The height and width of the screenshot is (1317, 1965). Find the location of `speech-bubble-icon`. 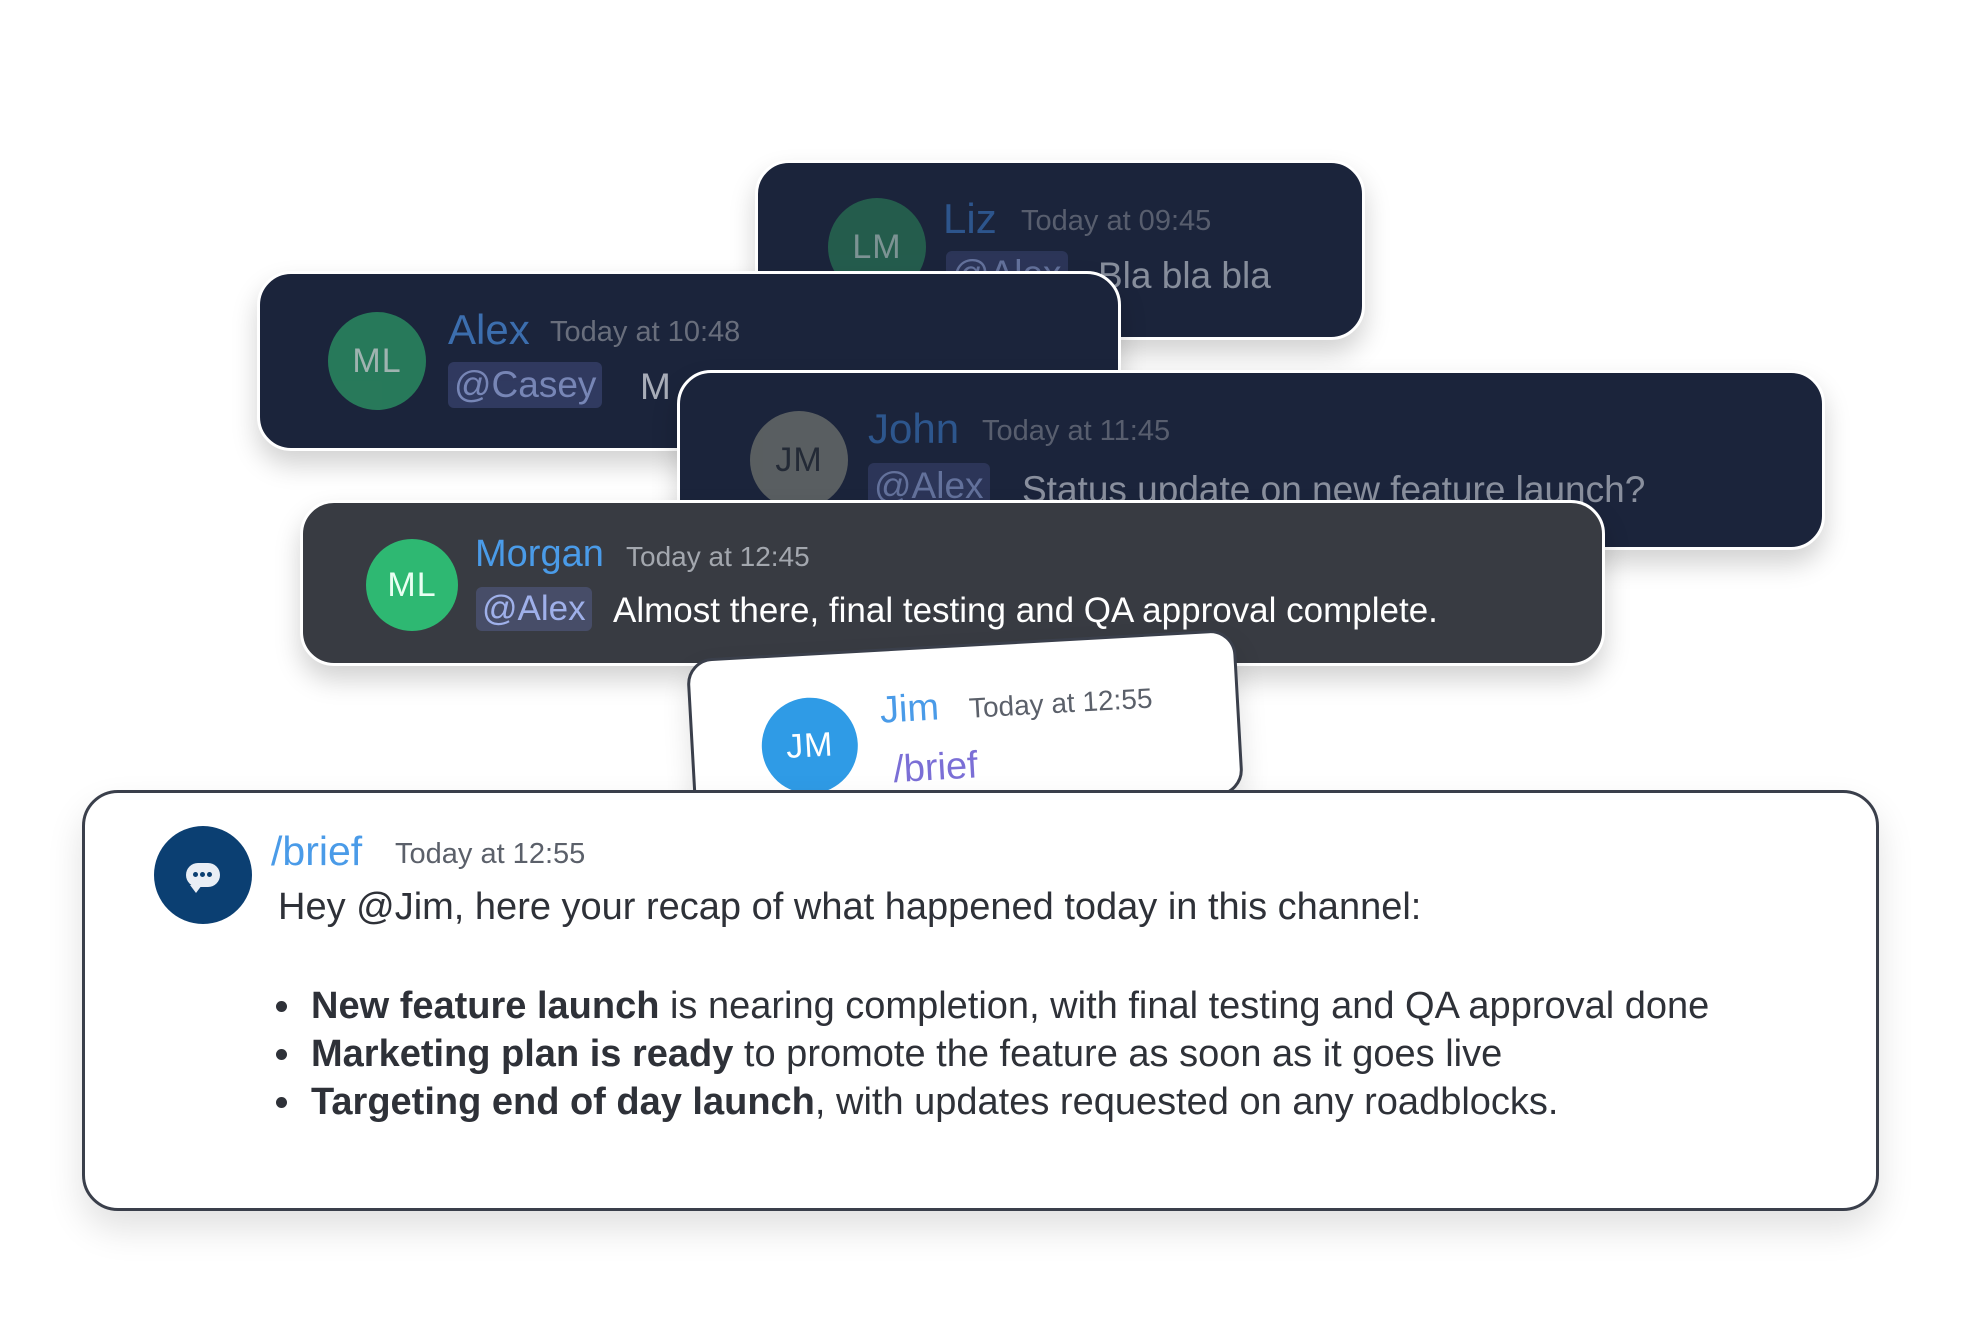

speech-bubble-icon is located at coordinates (203, 878).